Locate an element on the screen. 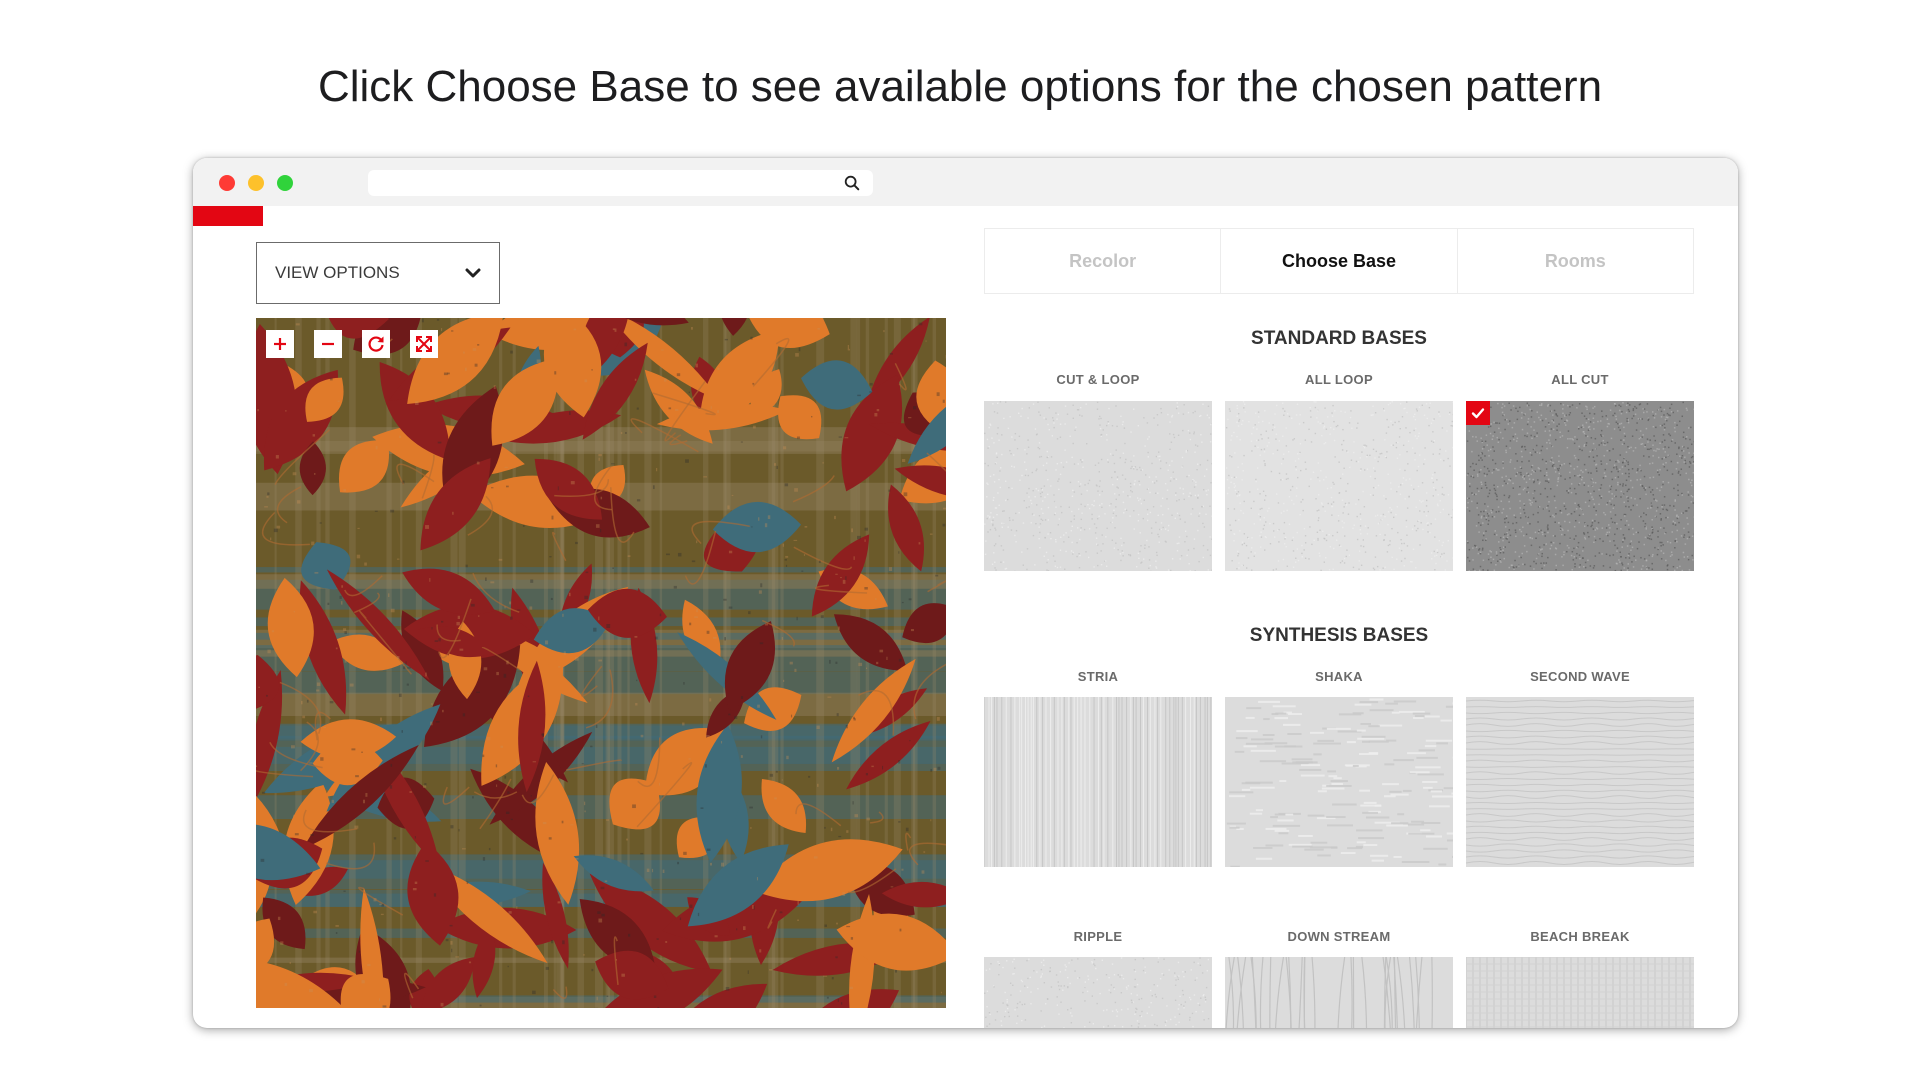  address-bar is located at coordinates (620, 183).